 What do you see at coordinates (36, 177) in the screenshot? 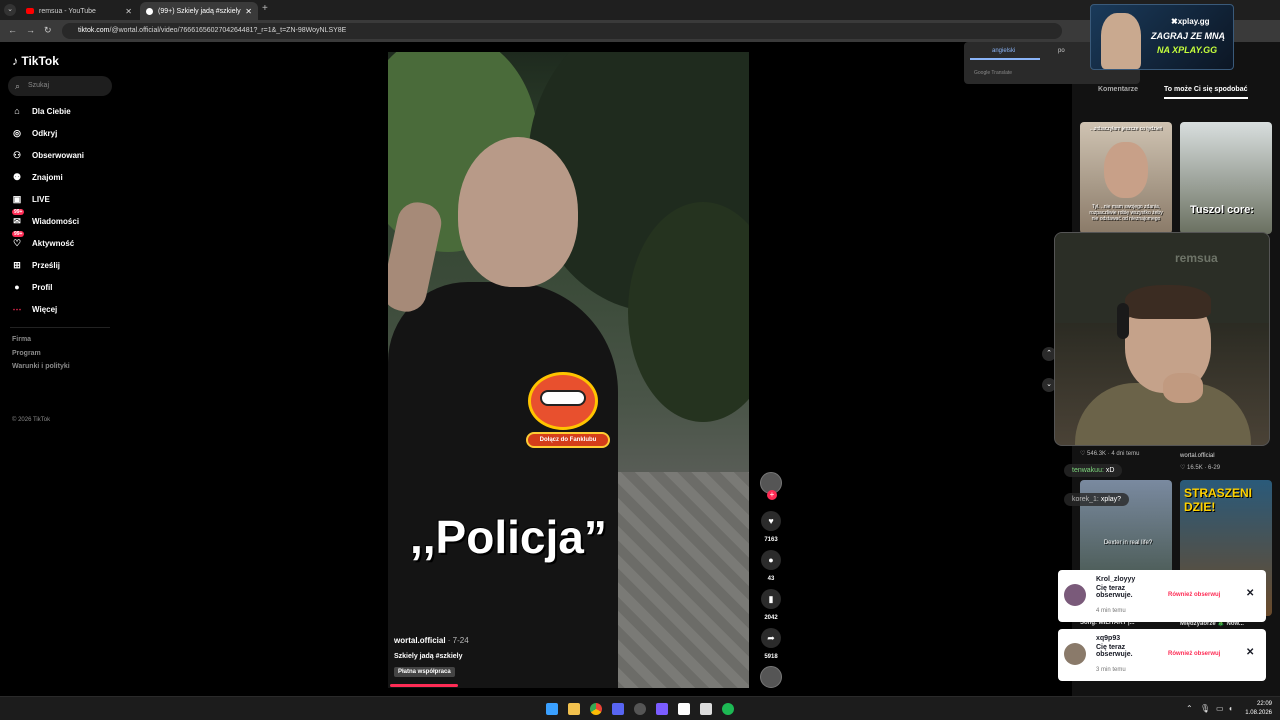
I see `sidebar-item-friends: ⚉ Znajomi` at bounding box center [36, 177].